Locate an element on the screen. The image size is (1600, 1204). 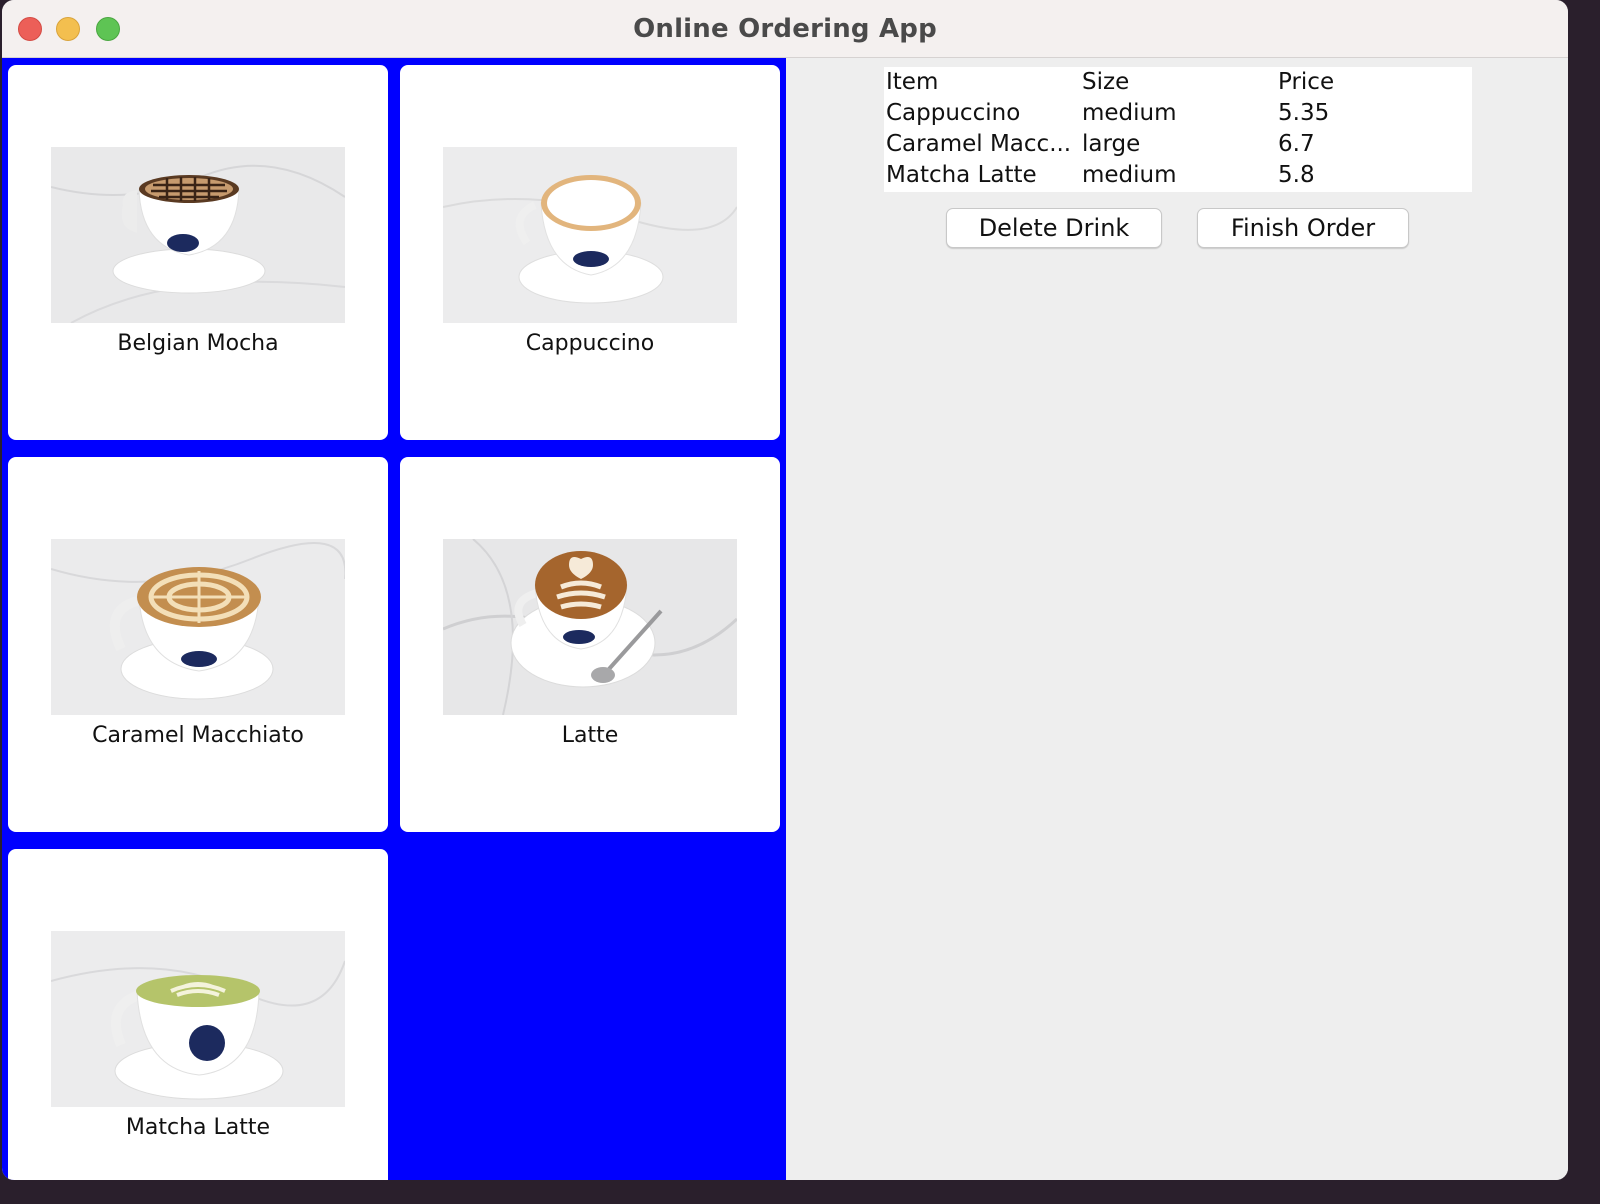
window-title: Online Ordering App is located at coordinates (785, 29).